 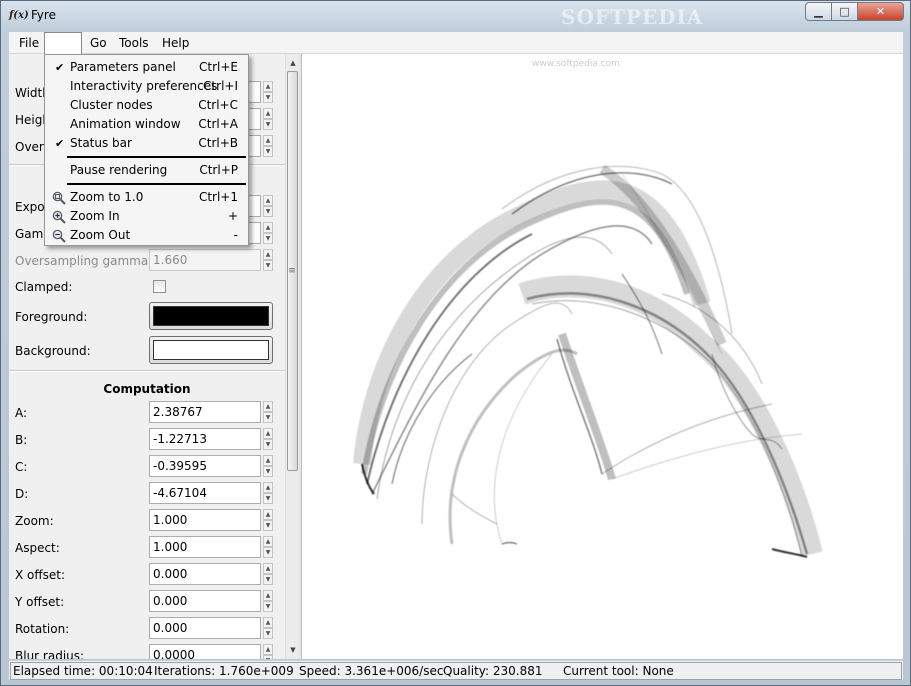 I want to click on menu-item-label: Zoom Out, so click(x=100, y=235).